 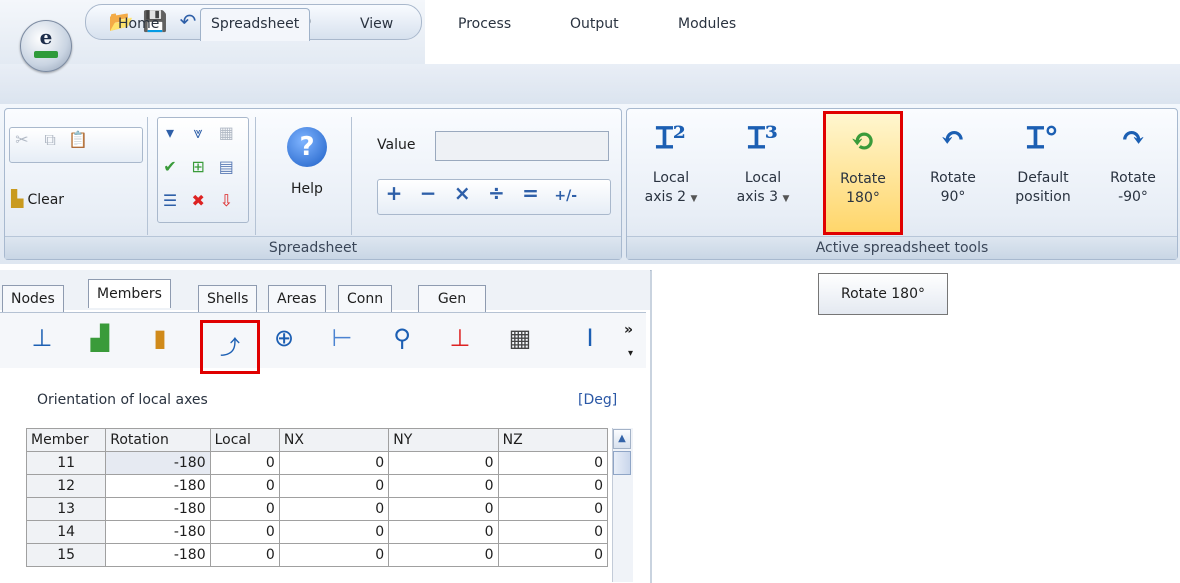 What do you see at coordinates (50, 140) in the screenshot?
I see `copy-icon: ⧉` at bounding box center [50, 140].